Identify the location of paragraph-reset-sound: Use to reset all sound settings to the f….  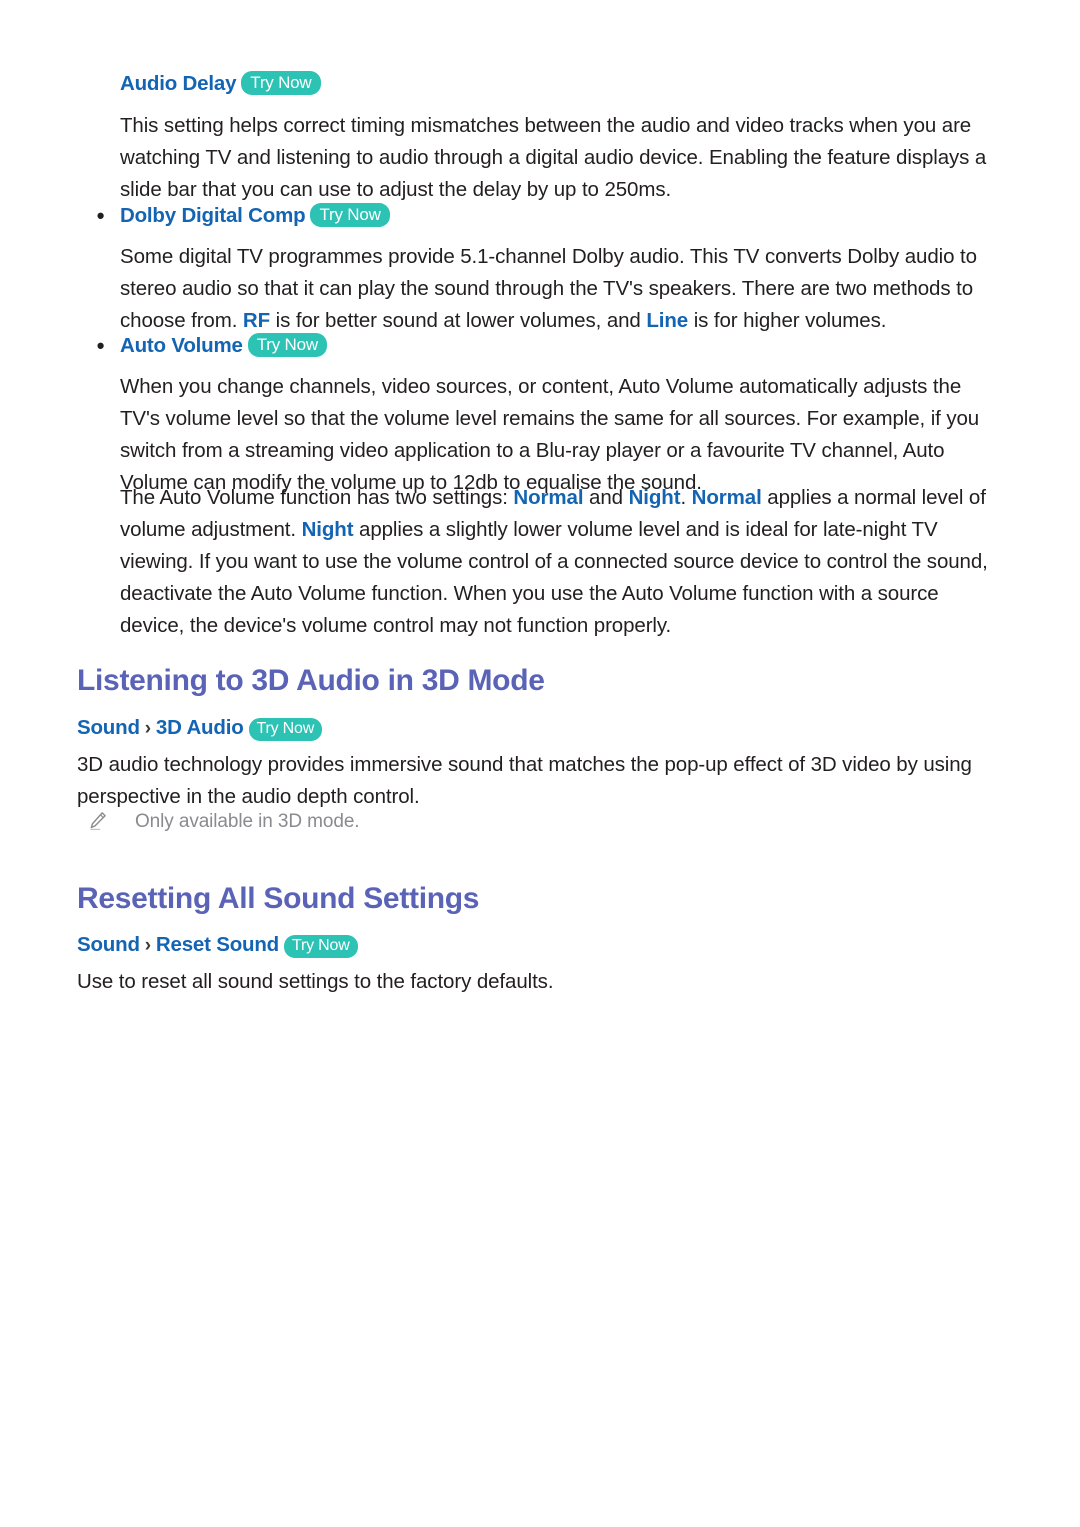
(315, 981).